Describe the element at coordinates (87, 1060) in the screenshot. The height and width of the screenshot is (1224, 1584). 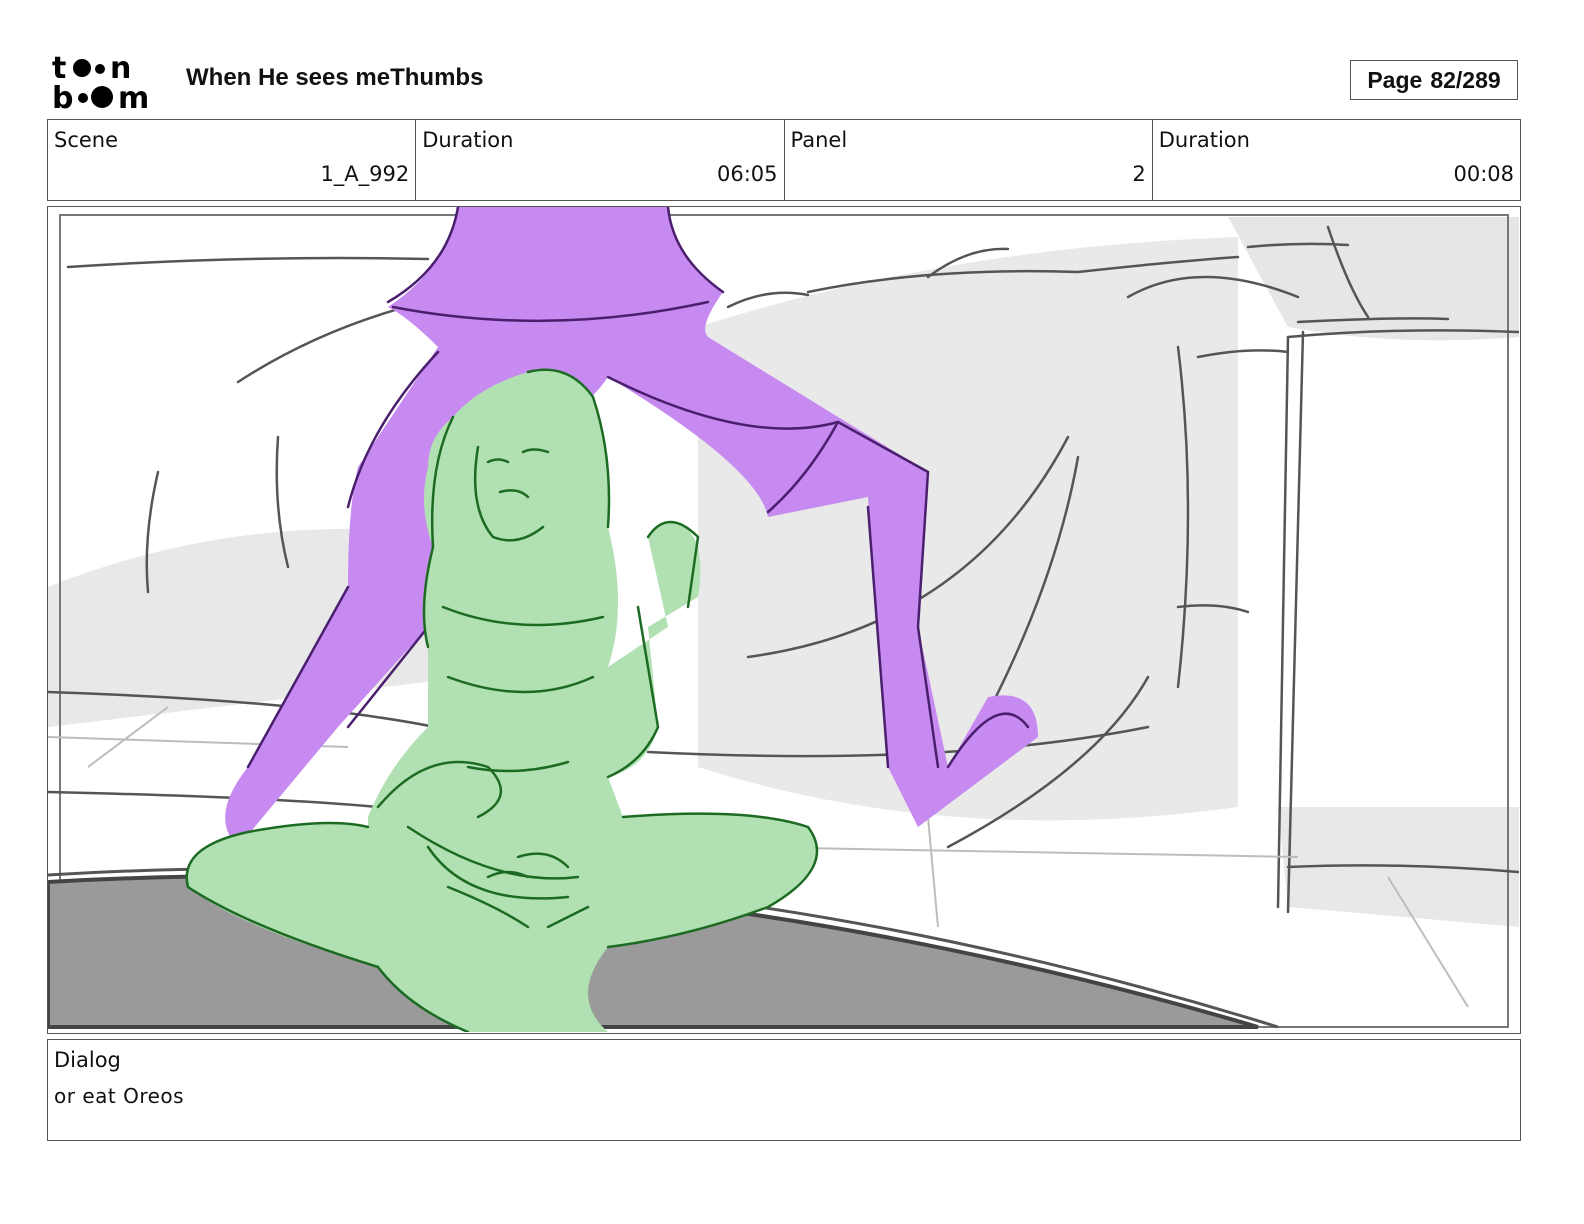
I see `dialog-label: Dialog` at that location.